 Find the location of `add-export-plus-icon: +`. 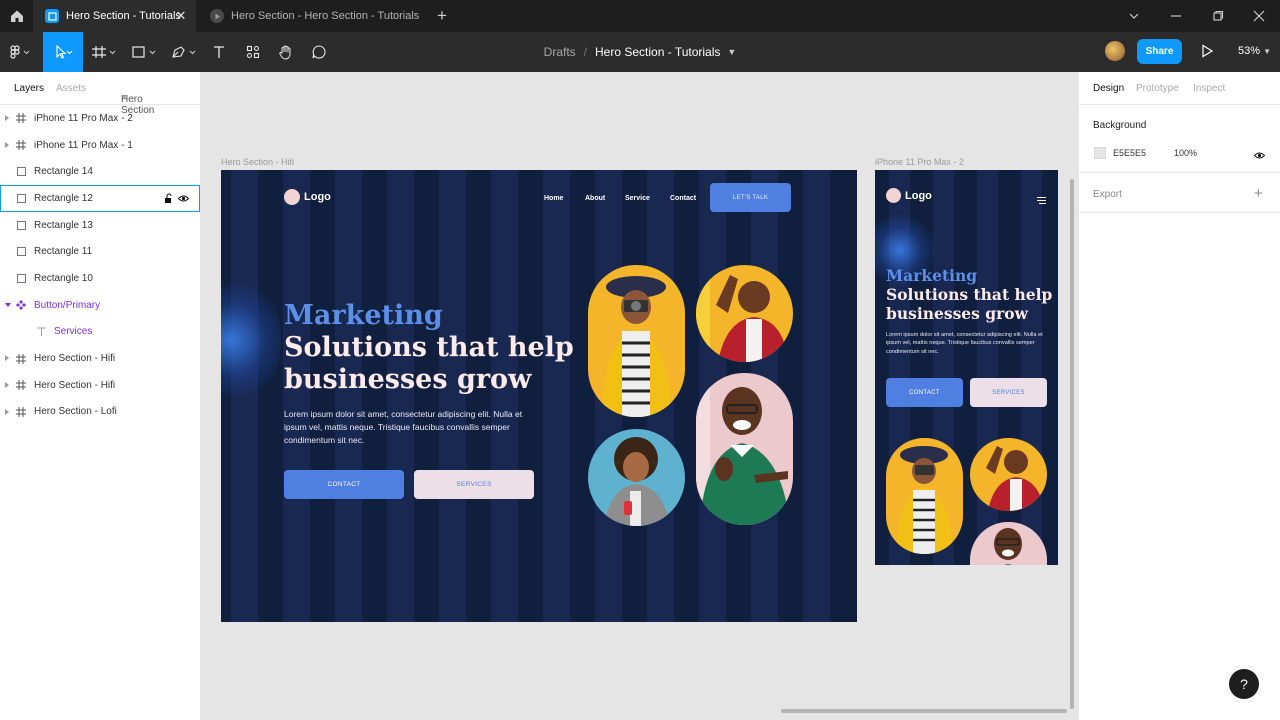

add-export-plus-icon: + is located at coordinates (1258, 193).